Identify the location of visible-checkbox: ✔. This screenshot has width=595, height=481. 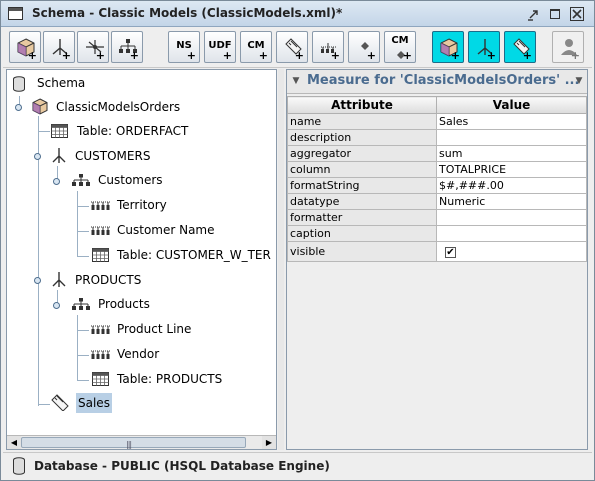
(450, 252).